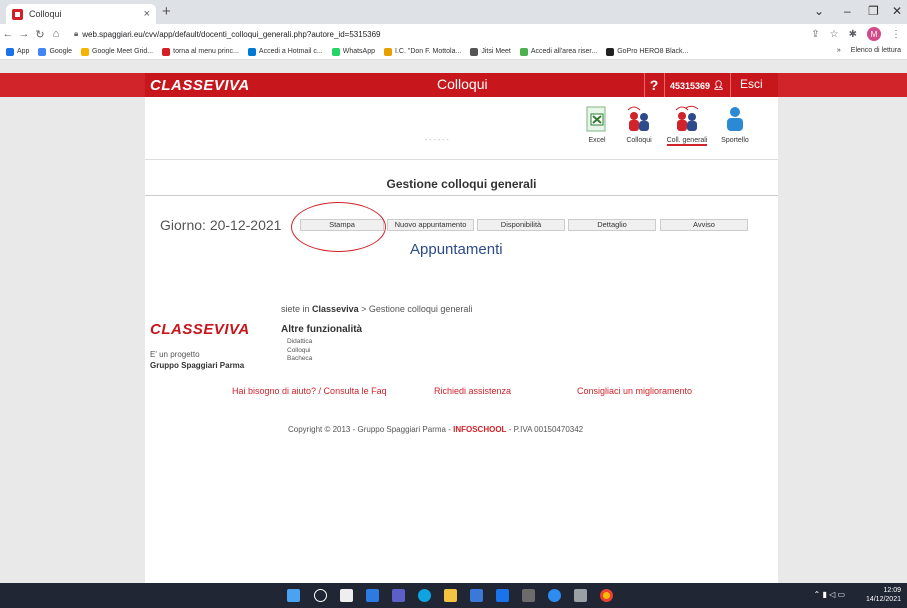 This screenshot has height=608, width=907. Describe the element at coordinates (8, 34) in the screenshot. I see `back-icon: ←` at that location.